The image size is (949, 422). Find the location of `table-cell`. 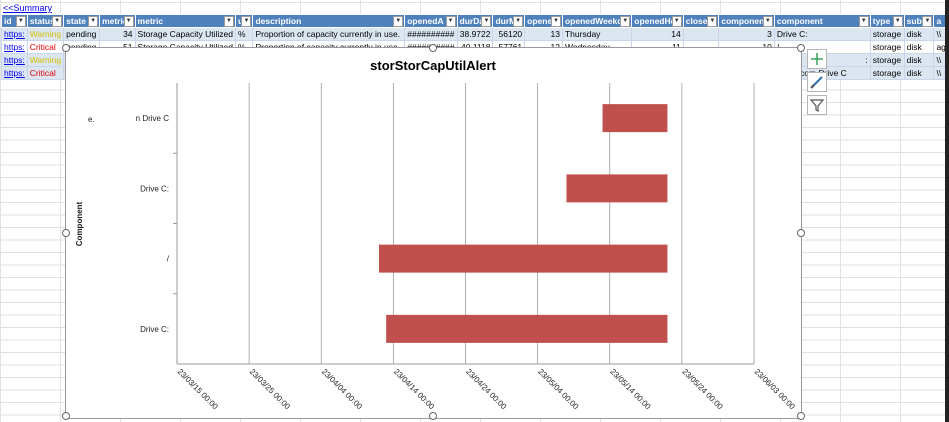

table-cell is located at coordinates (701, 34).